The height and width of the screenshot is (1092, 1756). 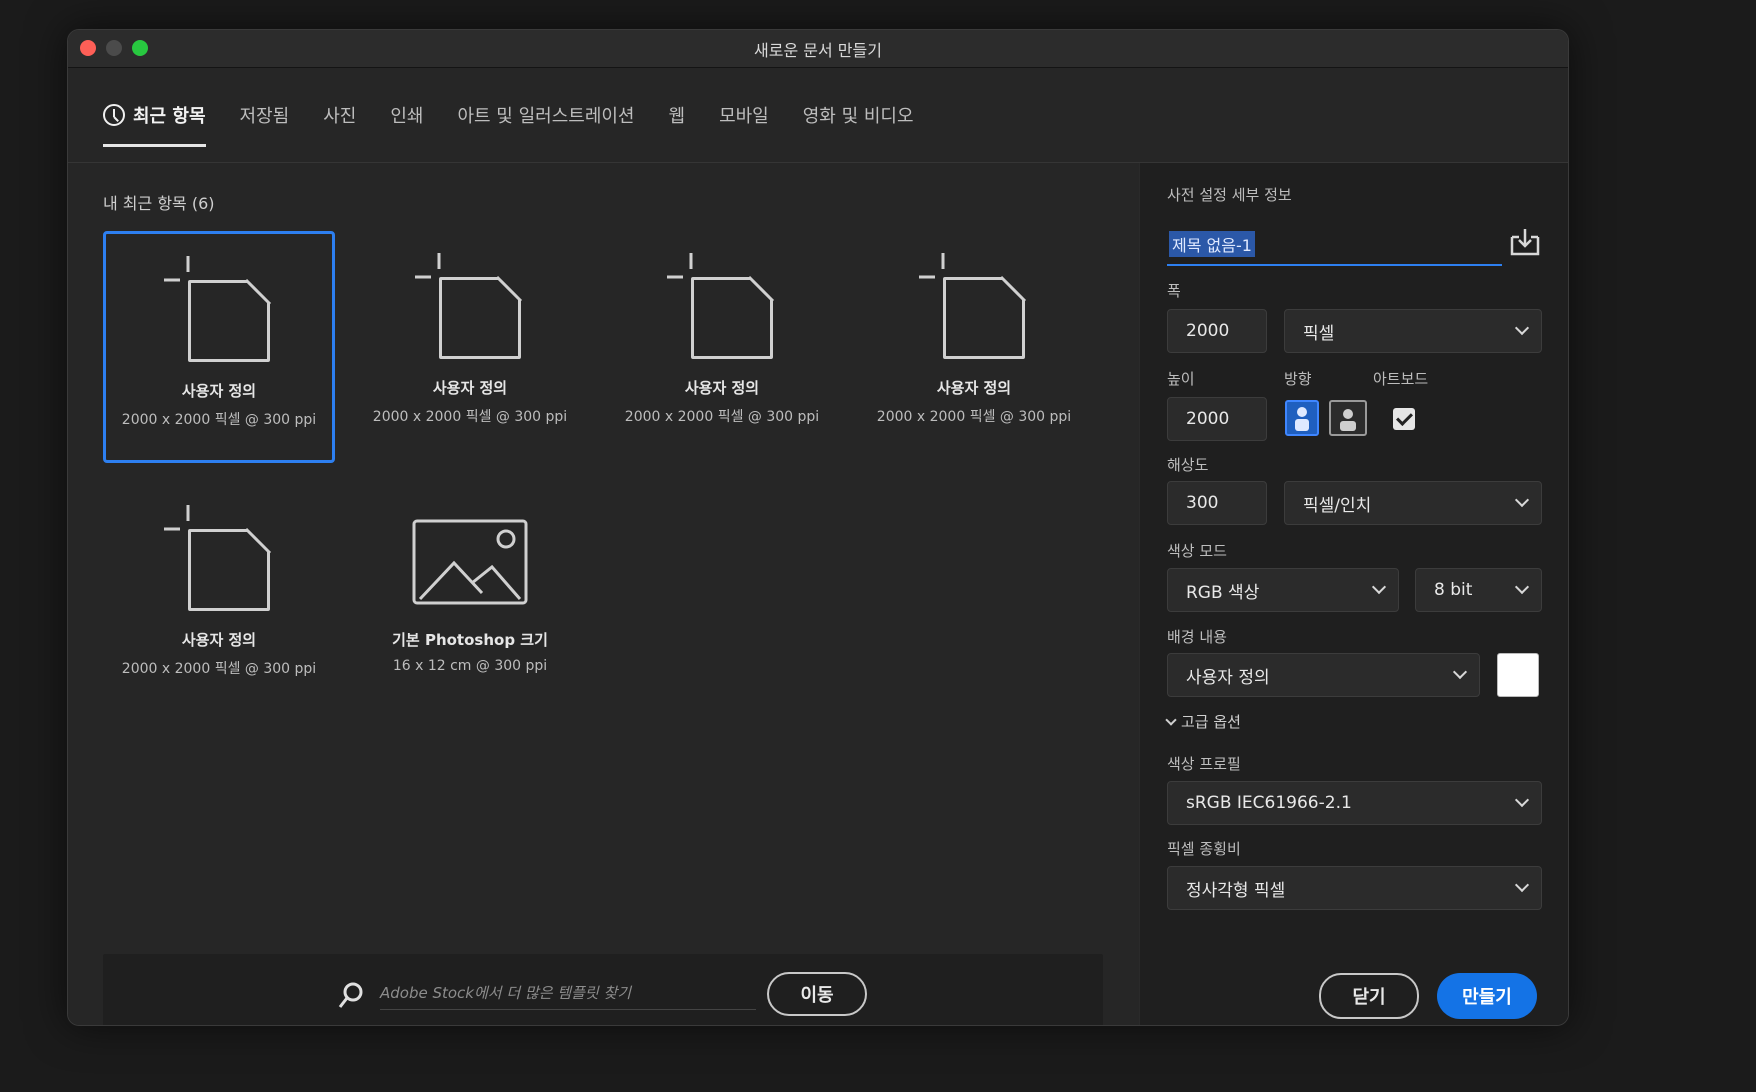 What do you see at coordinates (1487, 996) in the screenshot?
I see `create-button: 만들기` at bounding box center [1487, 996].